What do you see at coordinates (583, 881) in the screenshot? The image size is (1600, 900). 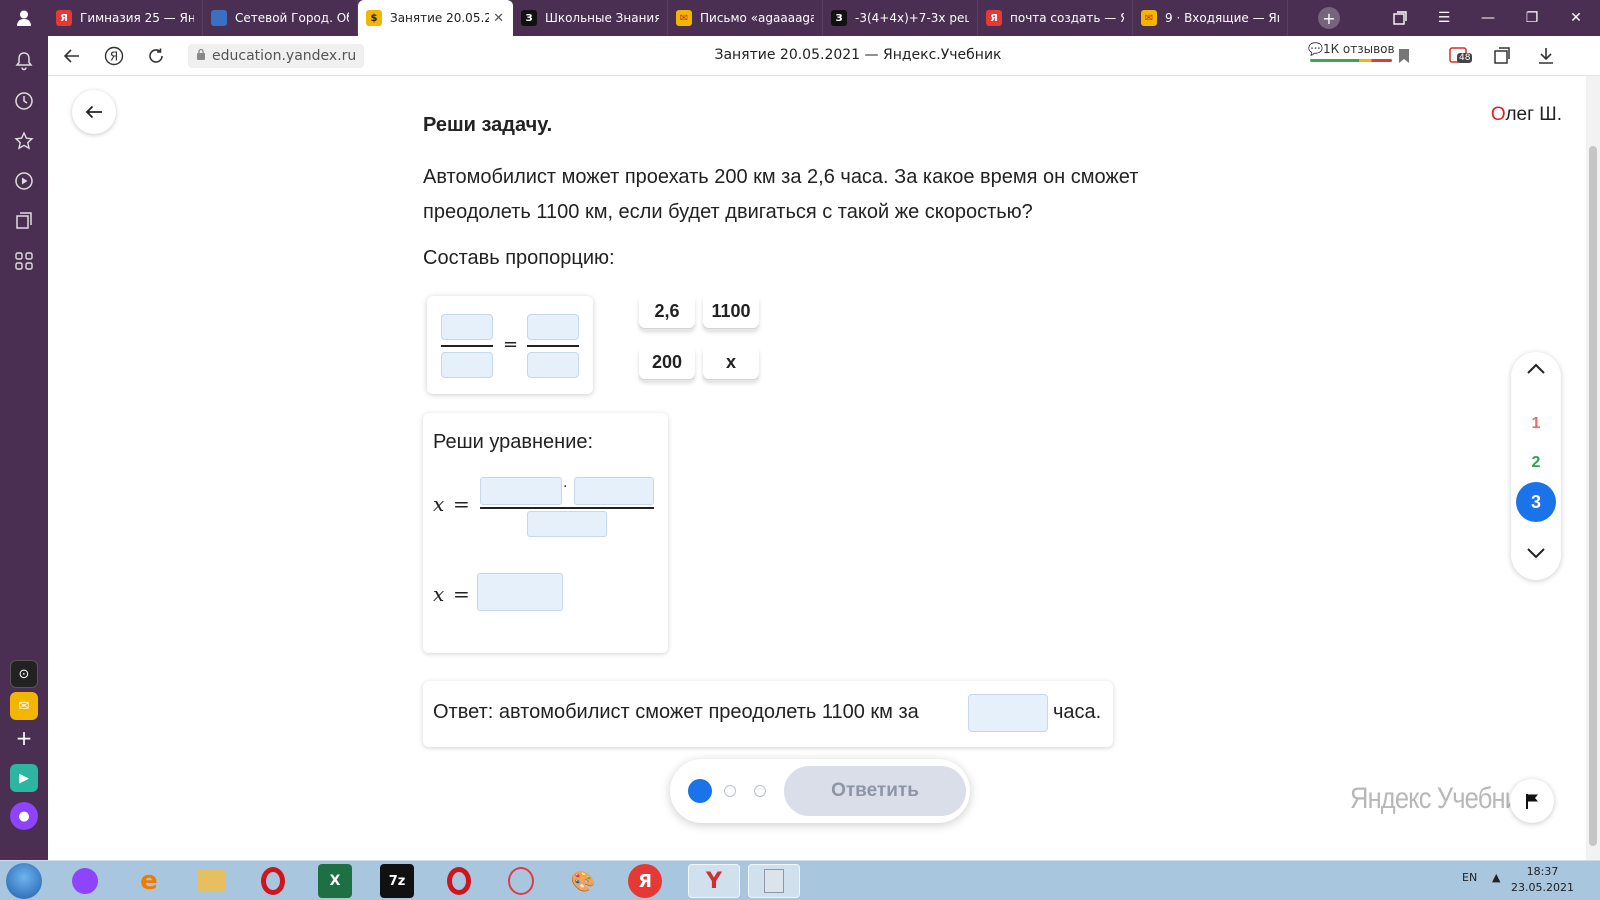 I see `paint-palette-taskbar-icon: 🎨` at bounding box center [583, 881].